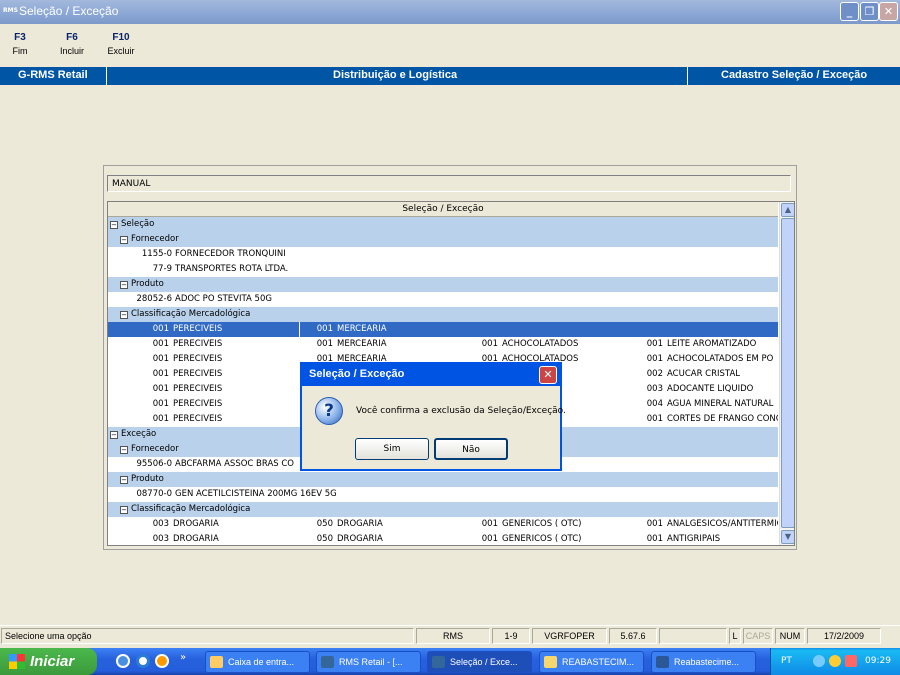 The width and height of the screenshot is (900, 675). What do you see at coordinates (790, 636) in the screenshot?
I see `status-num: NUM` at bounding box center [790, 636].